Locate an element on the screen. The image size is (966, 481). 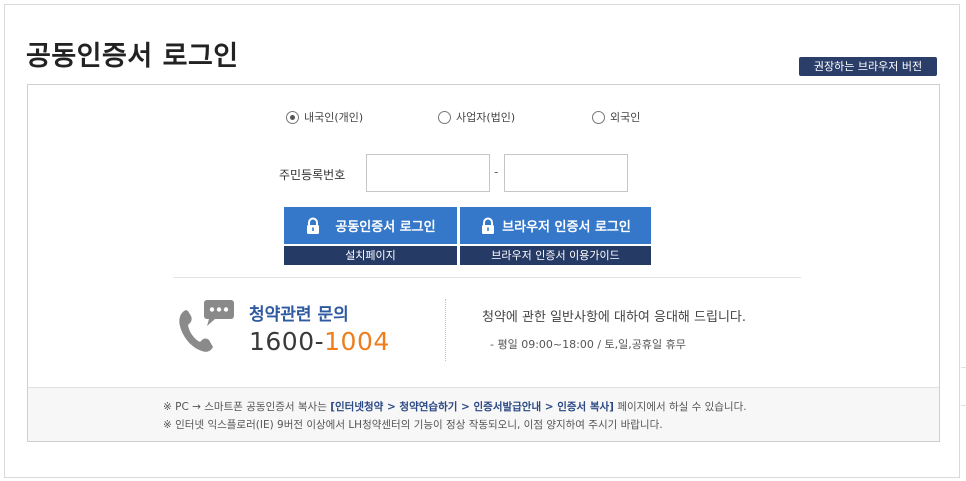
resident-number-back-input is located at coordinates (566, 173).